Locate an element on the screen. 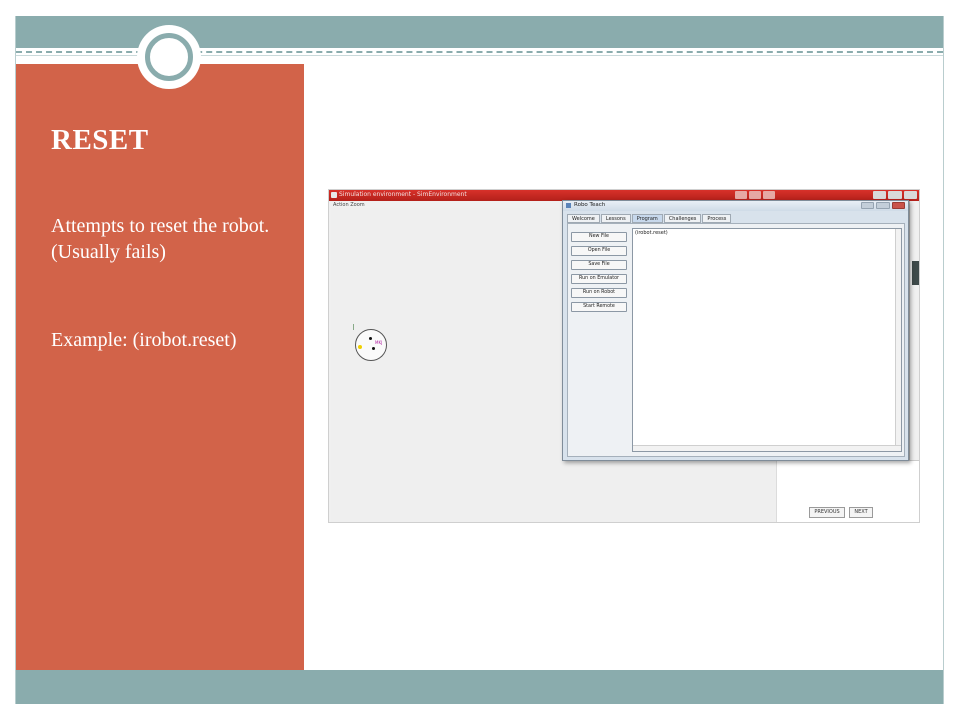 The image size is (960, 720). code-editor: (irobot.reset) is located at coordinates (767, 340).